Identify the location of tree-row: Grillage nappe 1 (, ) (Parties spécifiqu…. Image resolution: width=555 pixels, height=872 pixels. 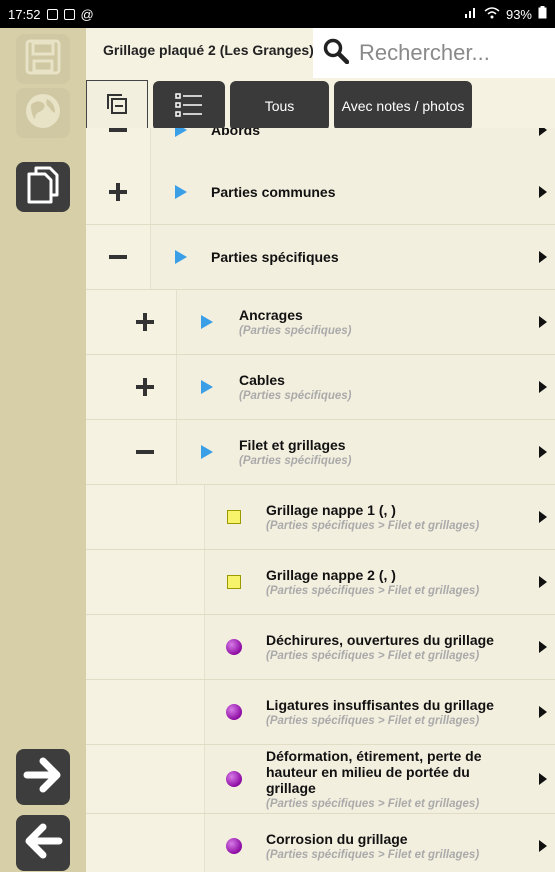
(320, 517).